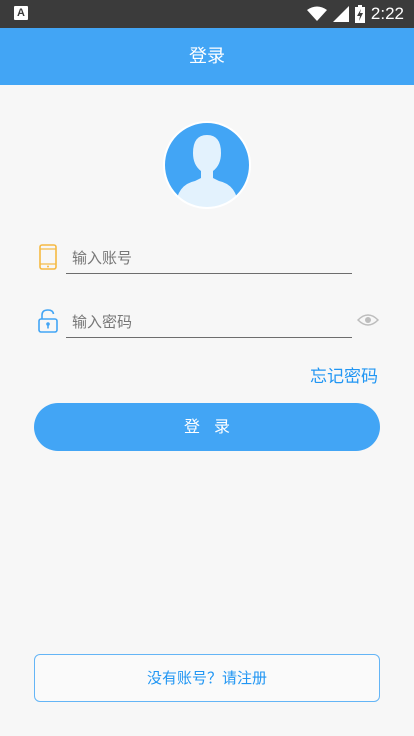 This screenshot has height=736, width=414. Describe the element at coordinates (344, 374) in the screenshot. I see `forgot-password-link: 忘记密码` at that location.